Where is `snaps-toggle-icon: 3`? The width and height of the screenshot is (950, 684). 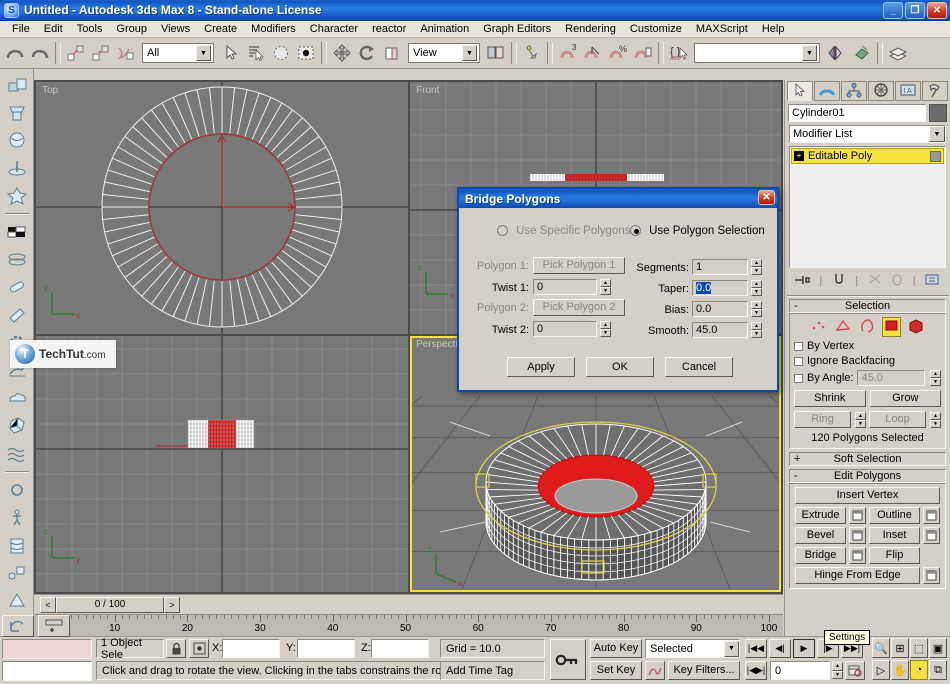
snaps-toggle-icon: 3 is located at coordinates (568, 53).